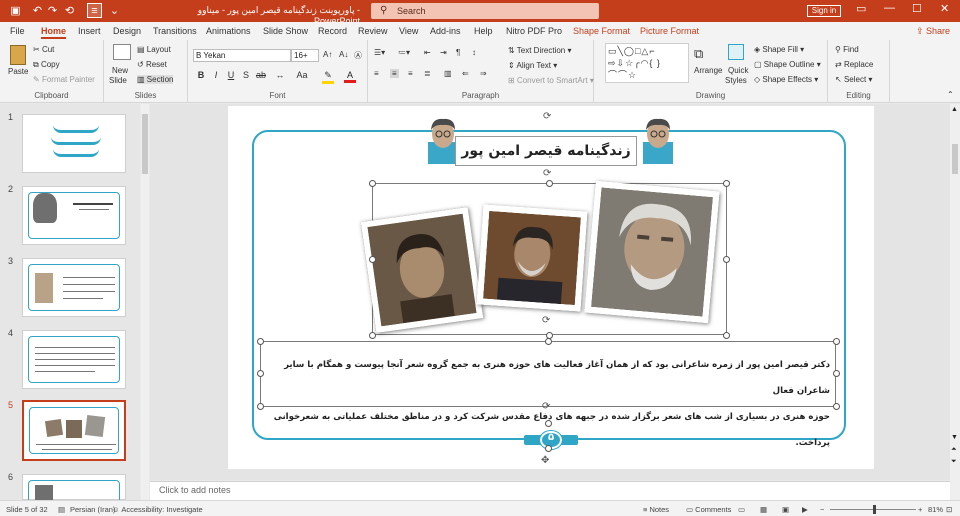  What do you see at coordinates (950, 94) in the screenshot?
I see `collapse-ribbon-icon: ⌃` at bounding box center [950, 94].